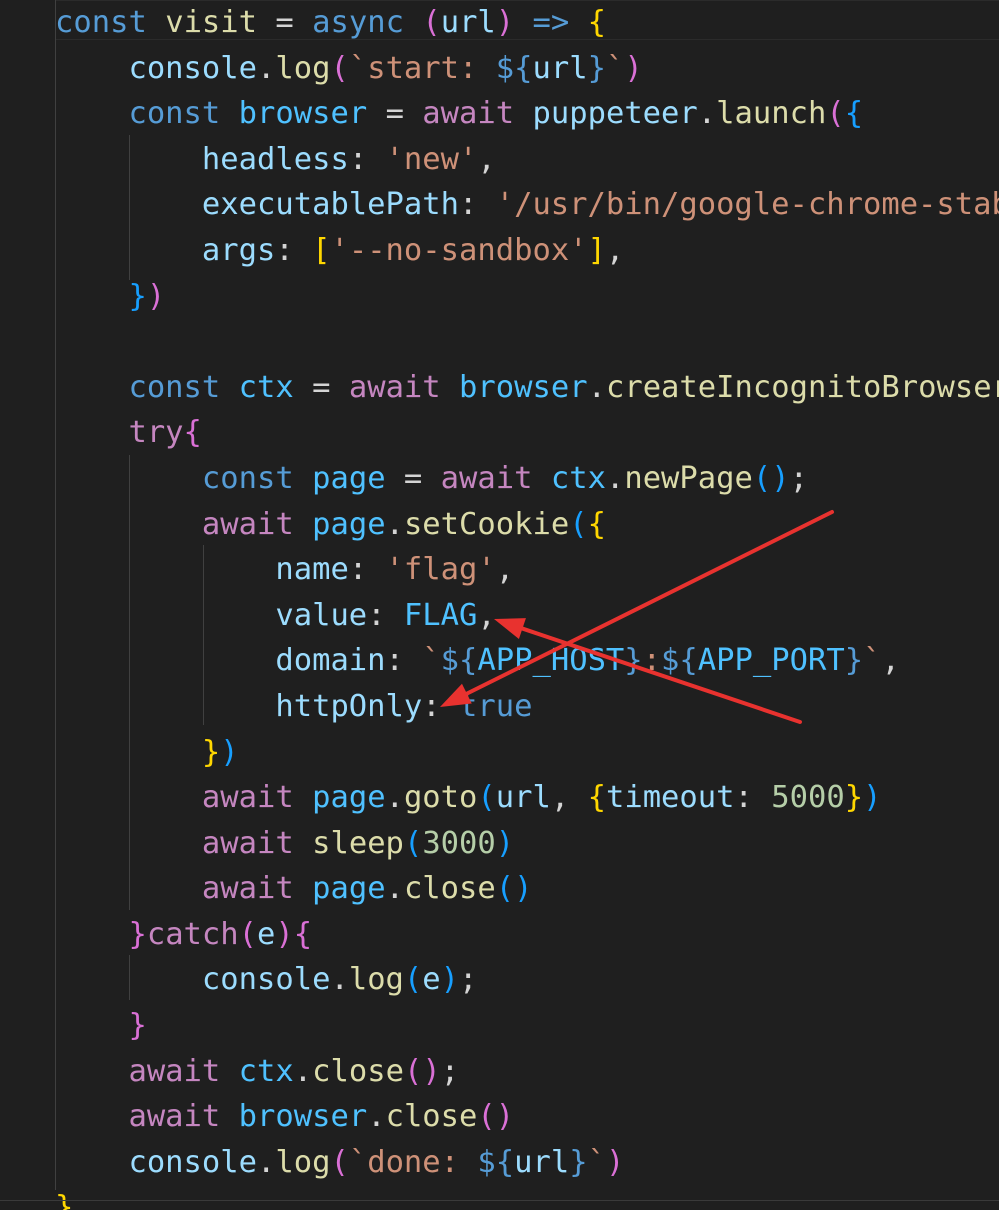 The image size is (999, 1210). I want to click on code-token: :, so click(294, 250).